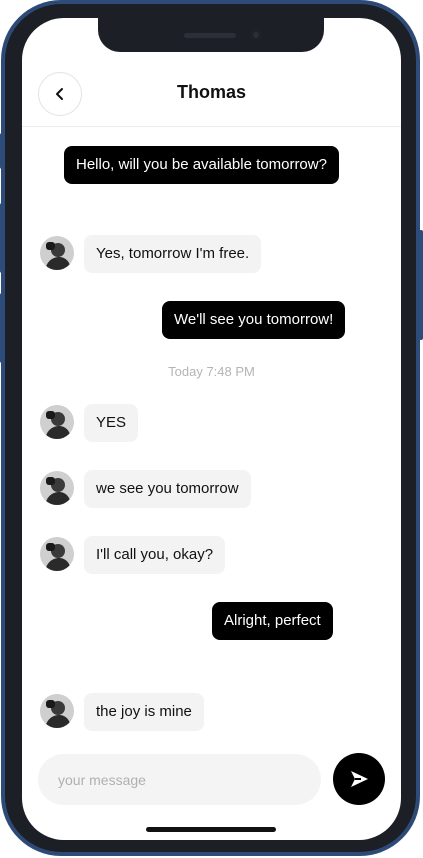 The image size is (423, 858). Describe the element at coordinates (254, 320) in the screenshot. I see `message-sent: We'll see you tomorrow!` at that location.